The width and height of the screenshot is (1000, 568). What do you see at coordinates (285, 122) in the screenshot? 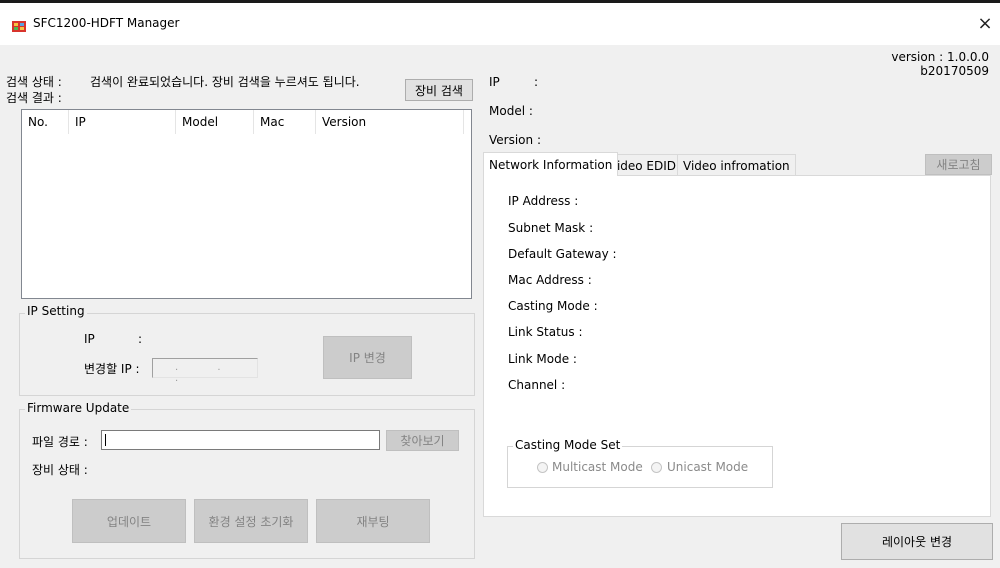
I see `column-mac: Mac` at bounding box center [285, 122].